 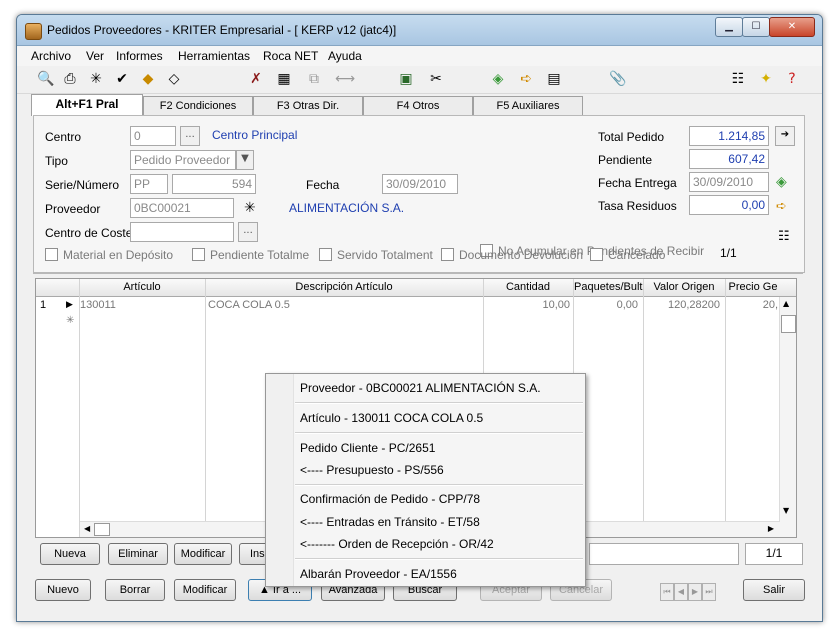 What do you see at coordinates (378, 574) in the screenshot?
I see `ctx-albaran-proveedor: Albarán Proveedor - EA/1556` at bounding box center [378, 574].